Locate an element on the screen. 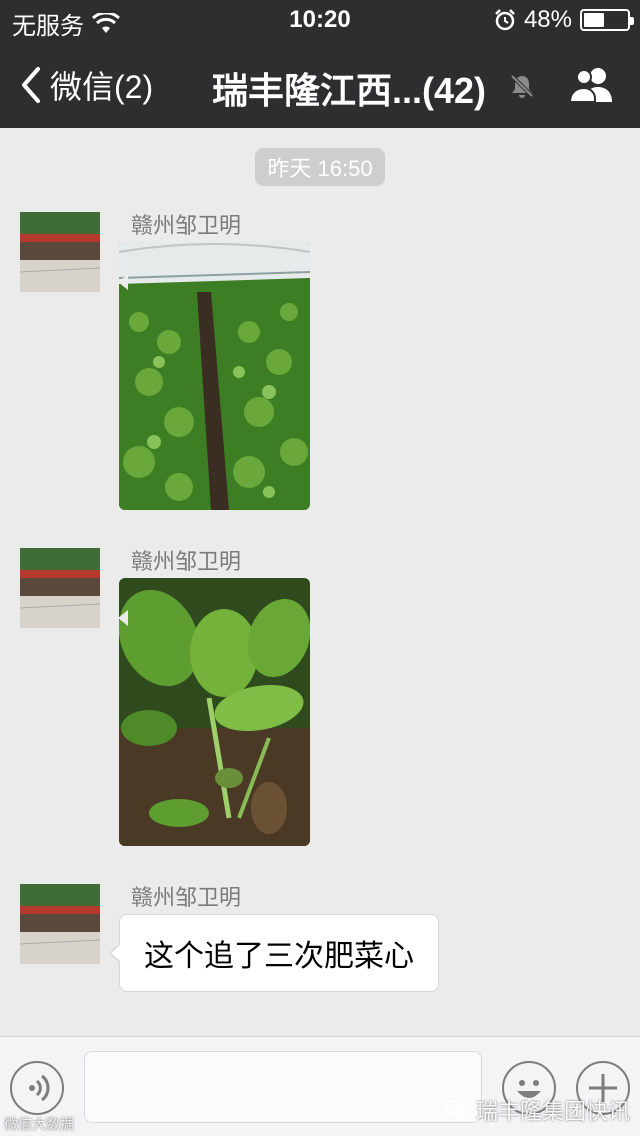 Image resolution: width=640 pixels, height=1136 pixels. nav-bar: 微信(2) 瑞丰隆江西...(42) is located at coordinates (320, 84).